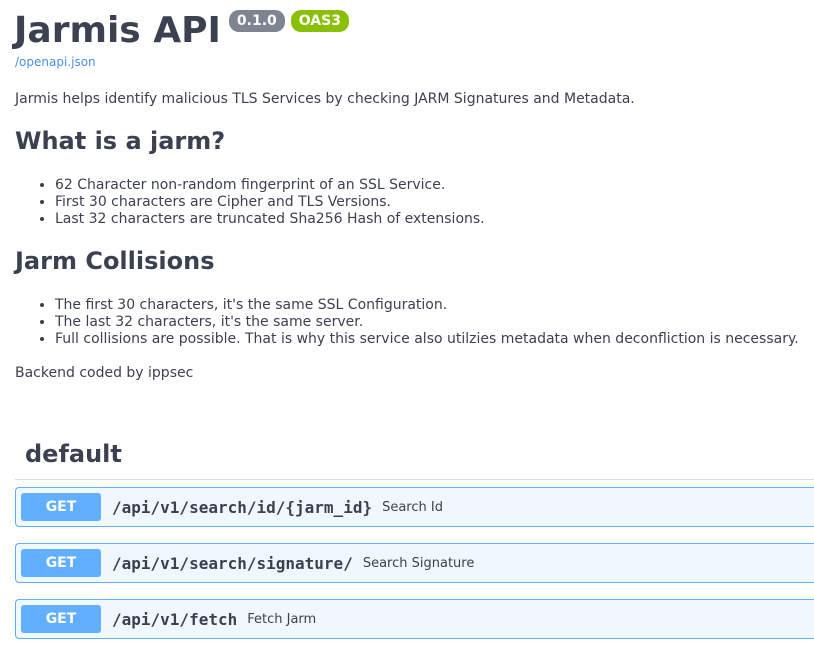  I want to click on operation-path: /api/v1/search/id/{jarm_id}, so click(242, 507).